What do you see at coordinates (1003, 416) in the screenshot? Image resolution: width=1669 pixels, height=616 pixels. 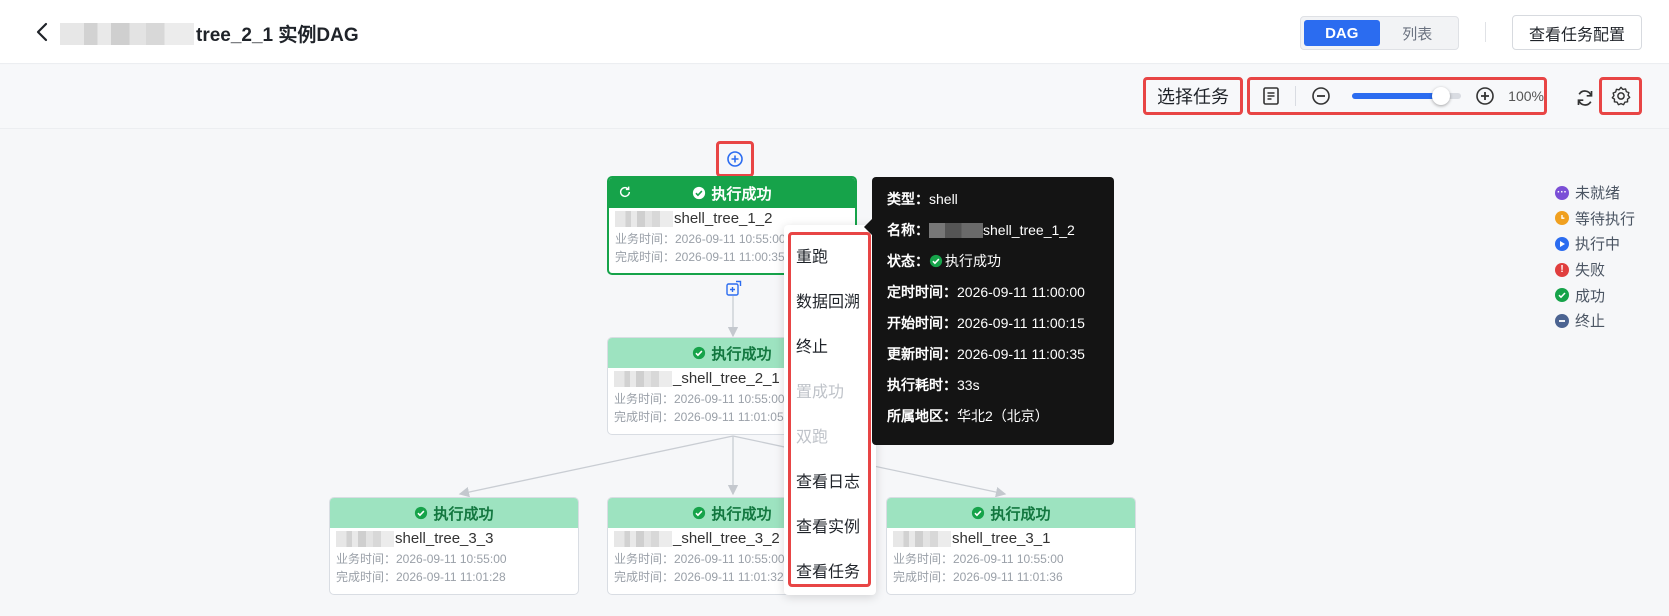 I see `tip-region-value: 华北2（北京）` at bounding box center [1003, 416].